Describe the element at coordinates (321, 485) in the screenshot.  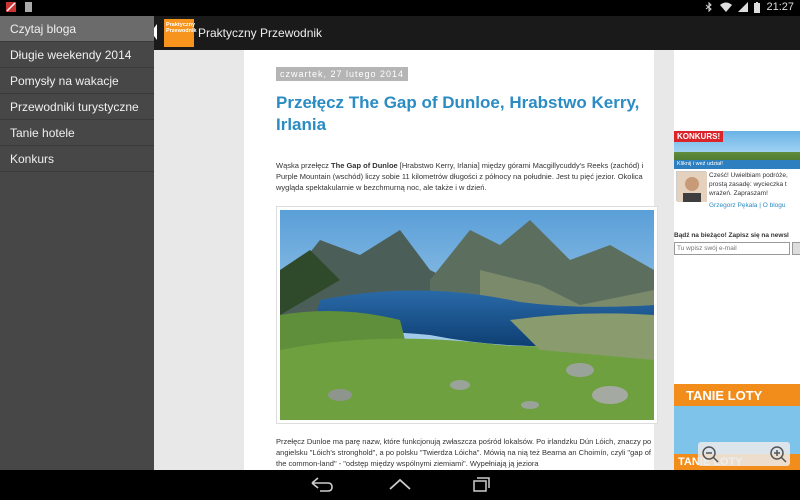
I see `back-icon` at that location.